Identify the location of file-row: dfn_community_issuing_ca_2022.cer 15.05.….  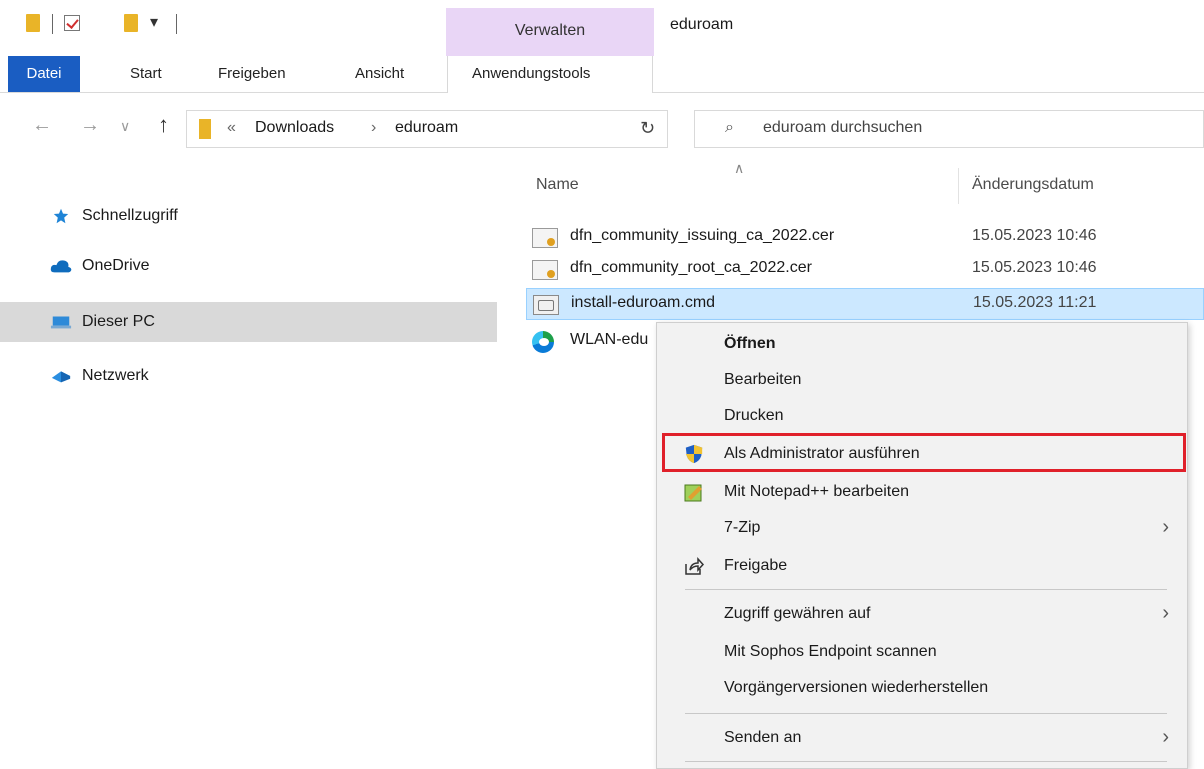
(865, 238).